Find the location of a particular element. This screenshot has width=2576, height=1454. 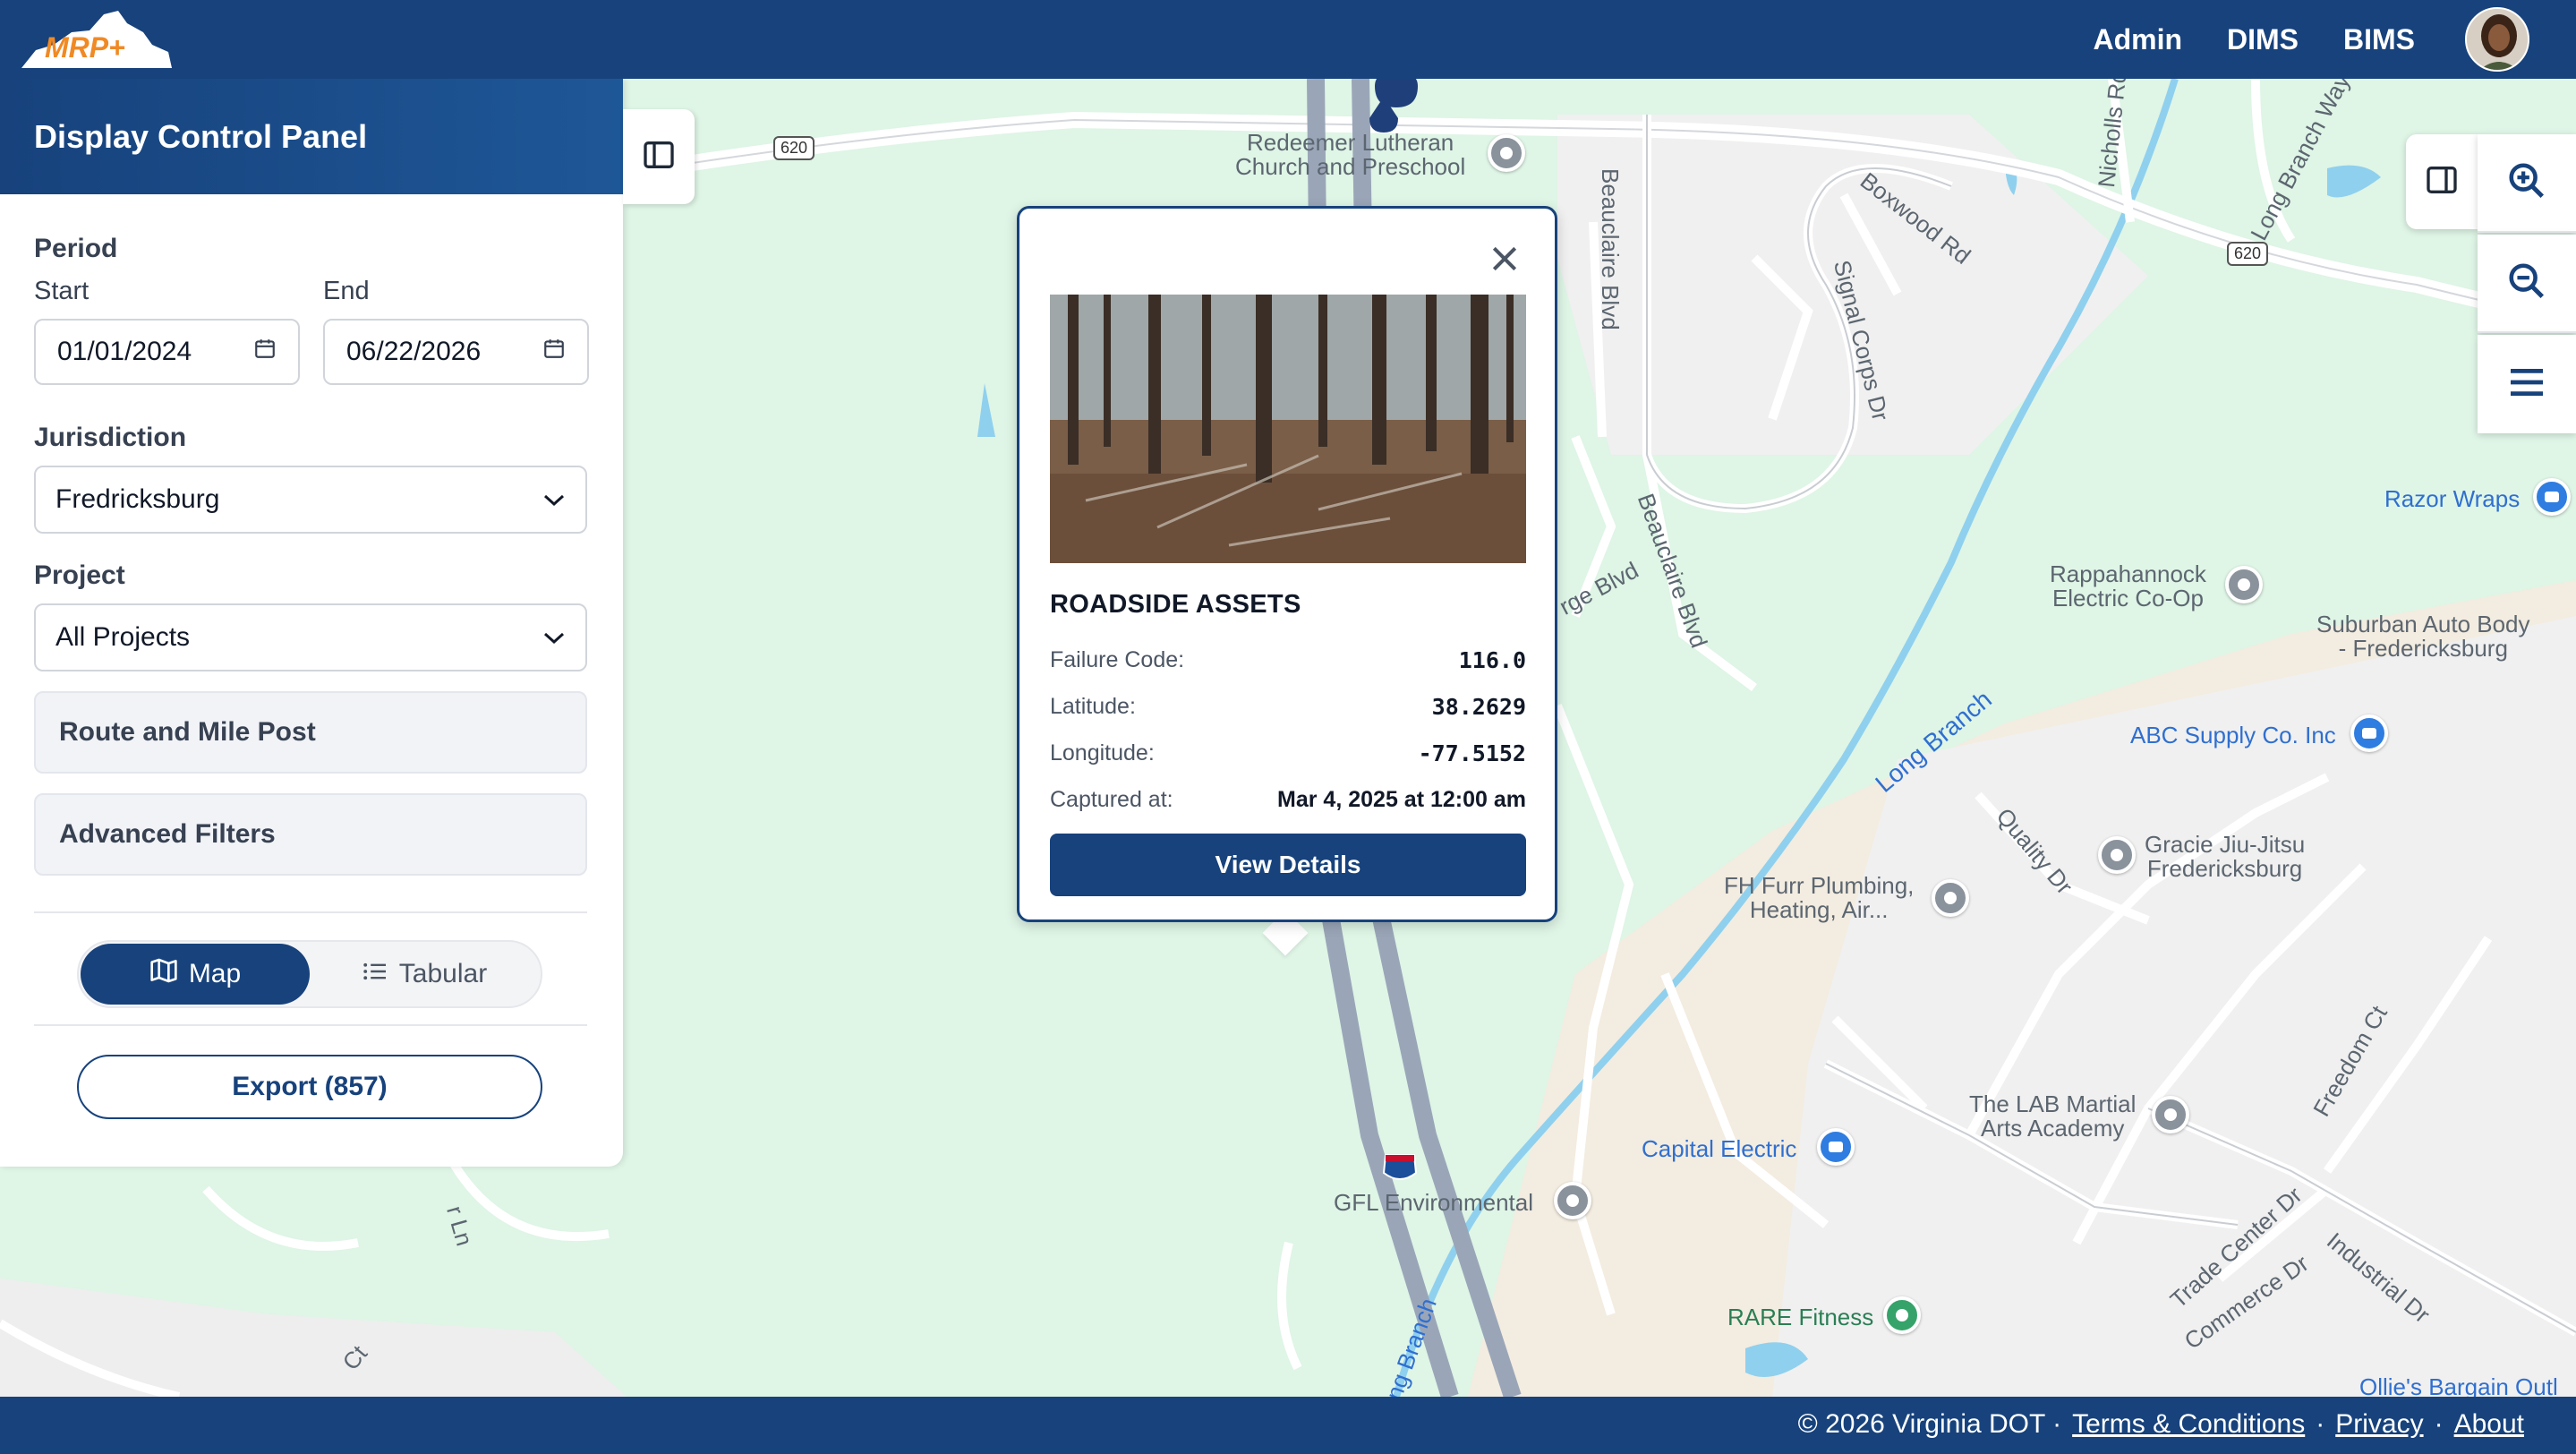

jurisdiction-select: Fredricksburg is located at coordinates (310, 500).